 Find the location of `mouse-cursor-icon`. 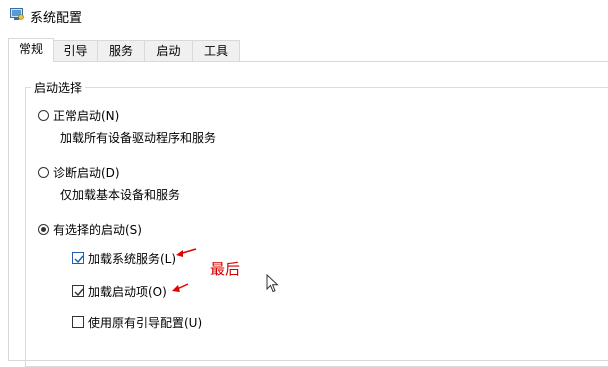

mouse-cursor-icon is located at coordinates (272, 283).